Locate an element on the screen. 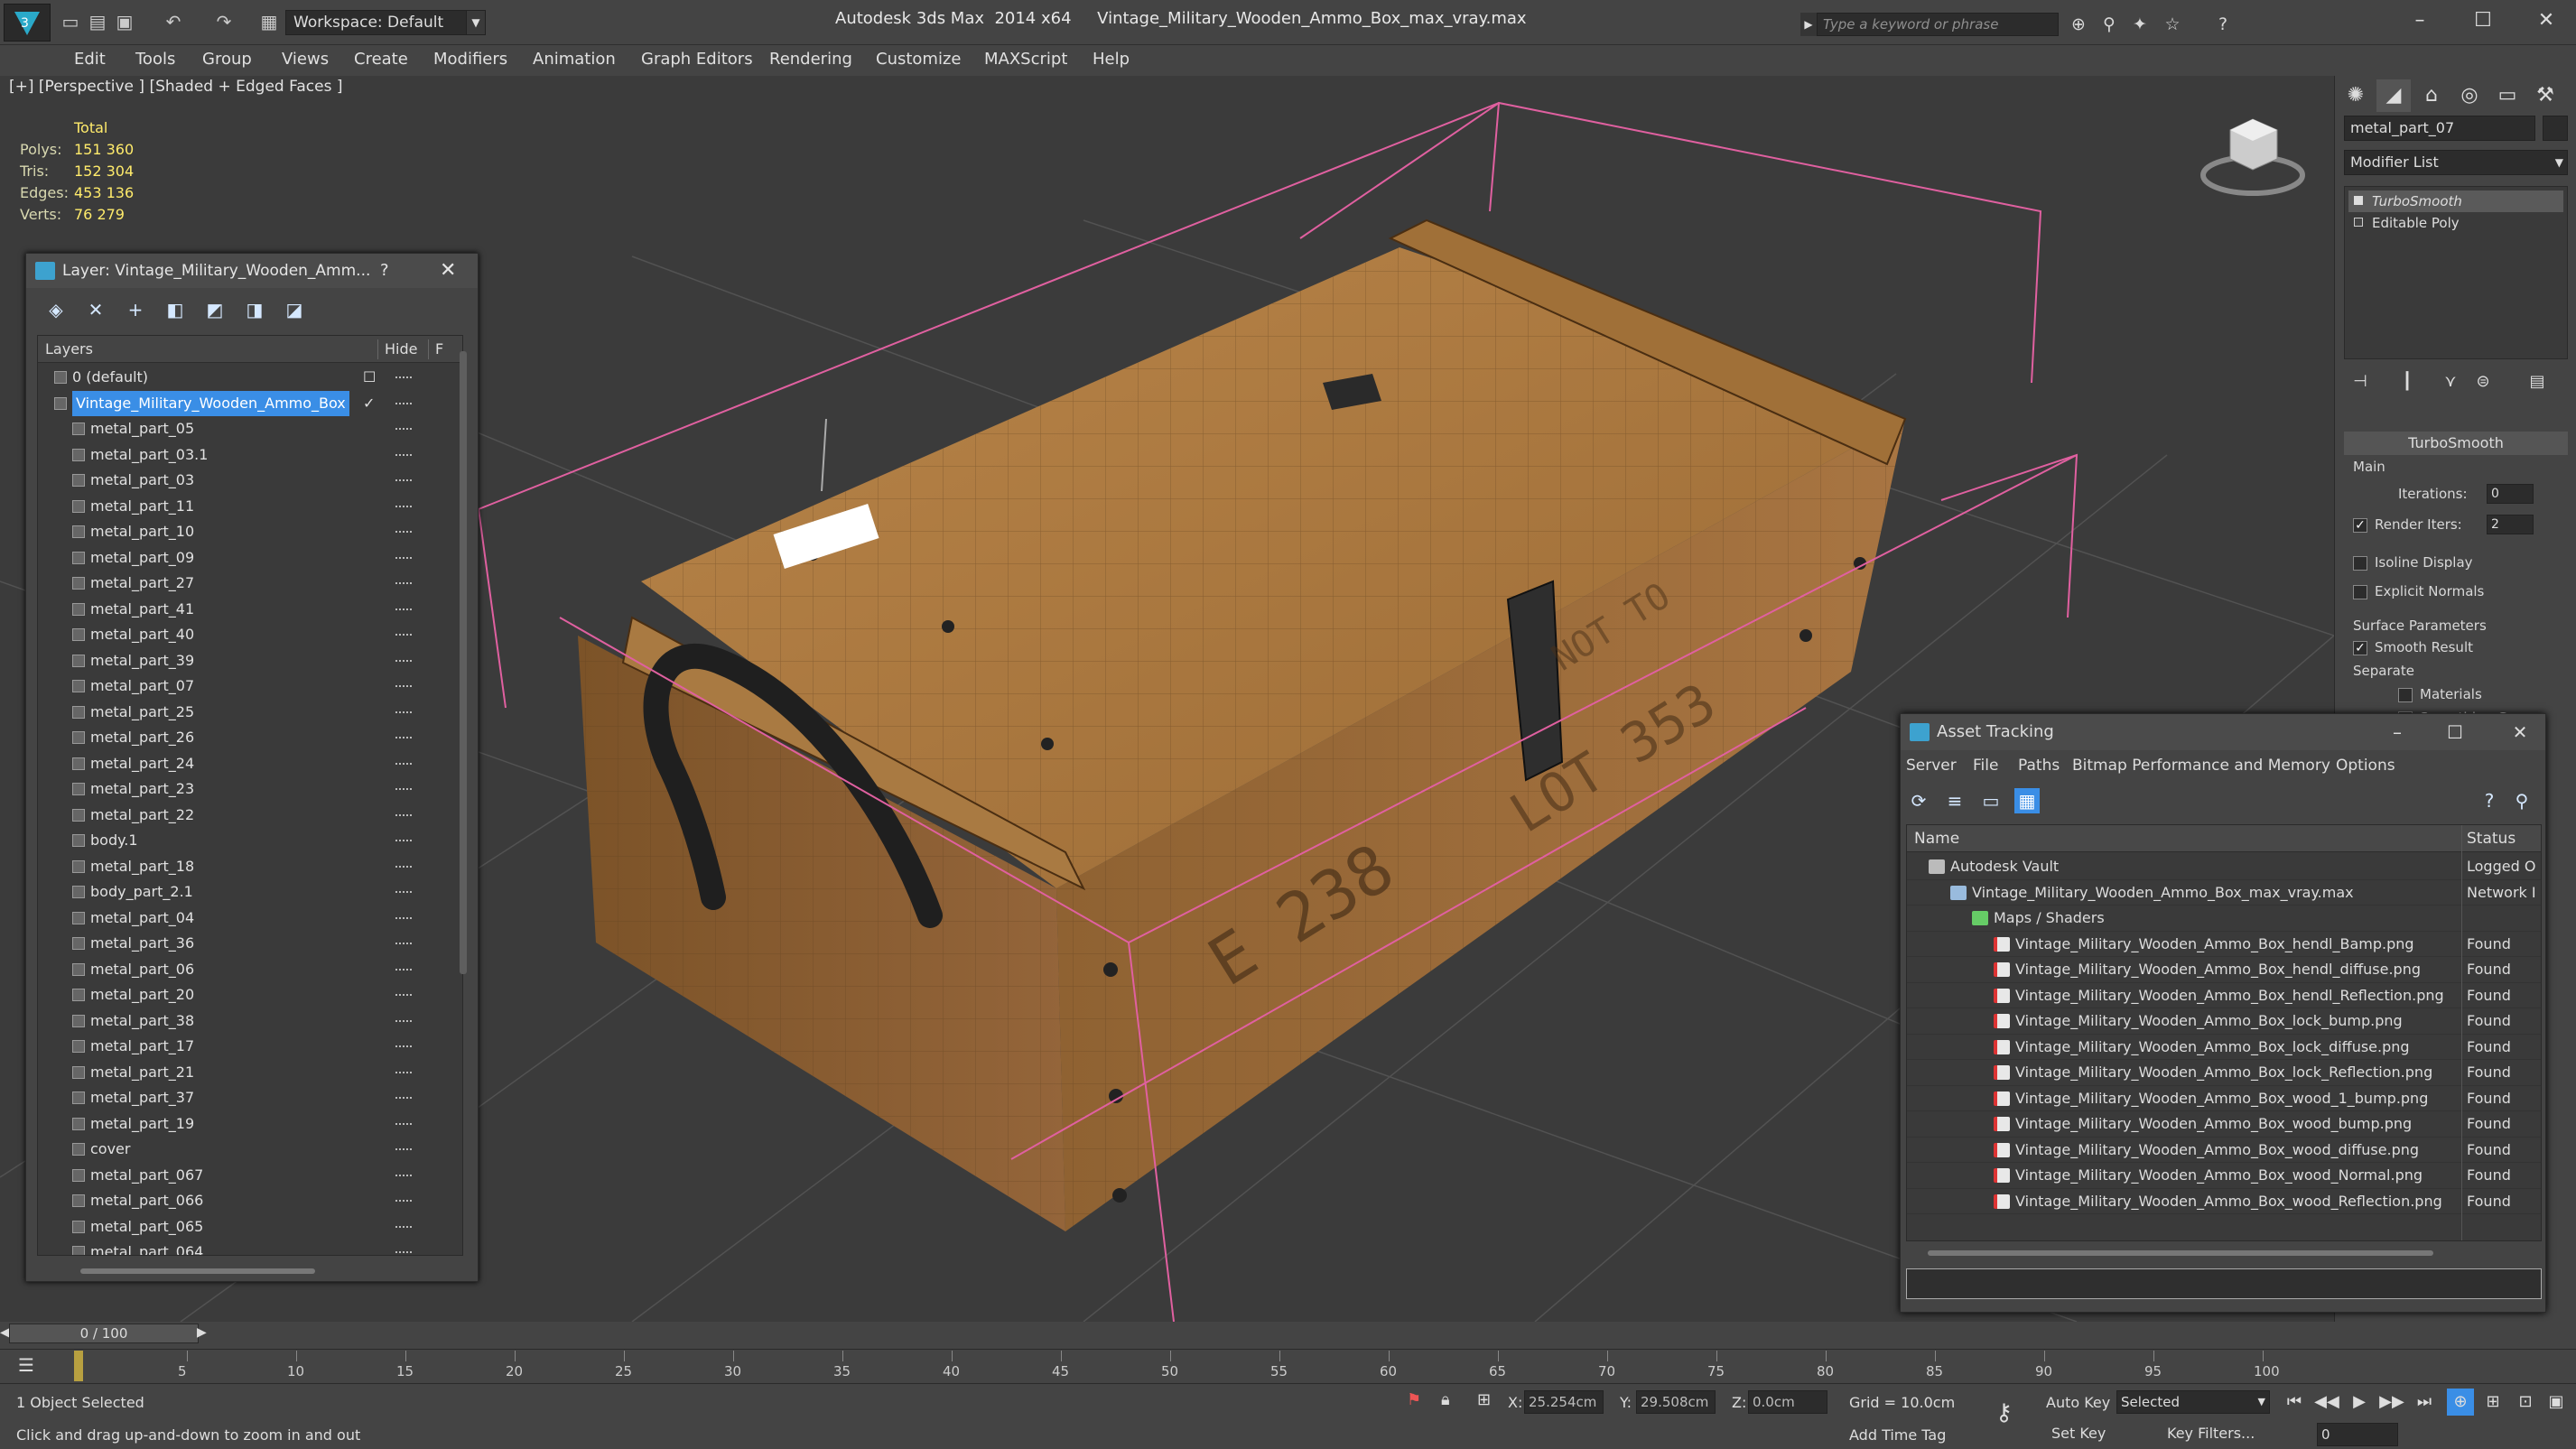 This screenshot has width=2576, height=1449. display-tab-icon: ▭ is located at coordinates (2507, 95).